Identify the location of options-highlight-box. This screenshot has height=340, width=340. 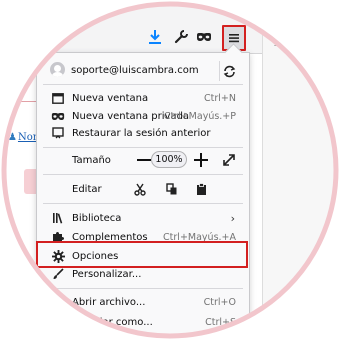
(142, 254).